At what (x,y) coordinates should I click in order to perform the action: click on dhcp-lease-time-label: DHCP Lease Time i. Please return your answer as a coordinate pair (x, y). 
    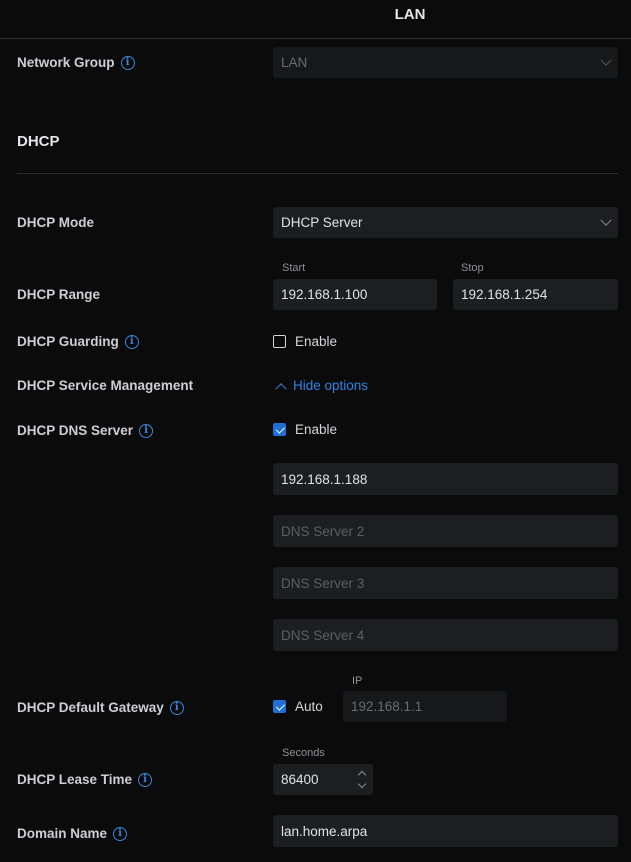
    Looking at the image, I should click on (85, 779).